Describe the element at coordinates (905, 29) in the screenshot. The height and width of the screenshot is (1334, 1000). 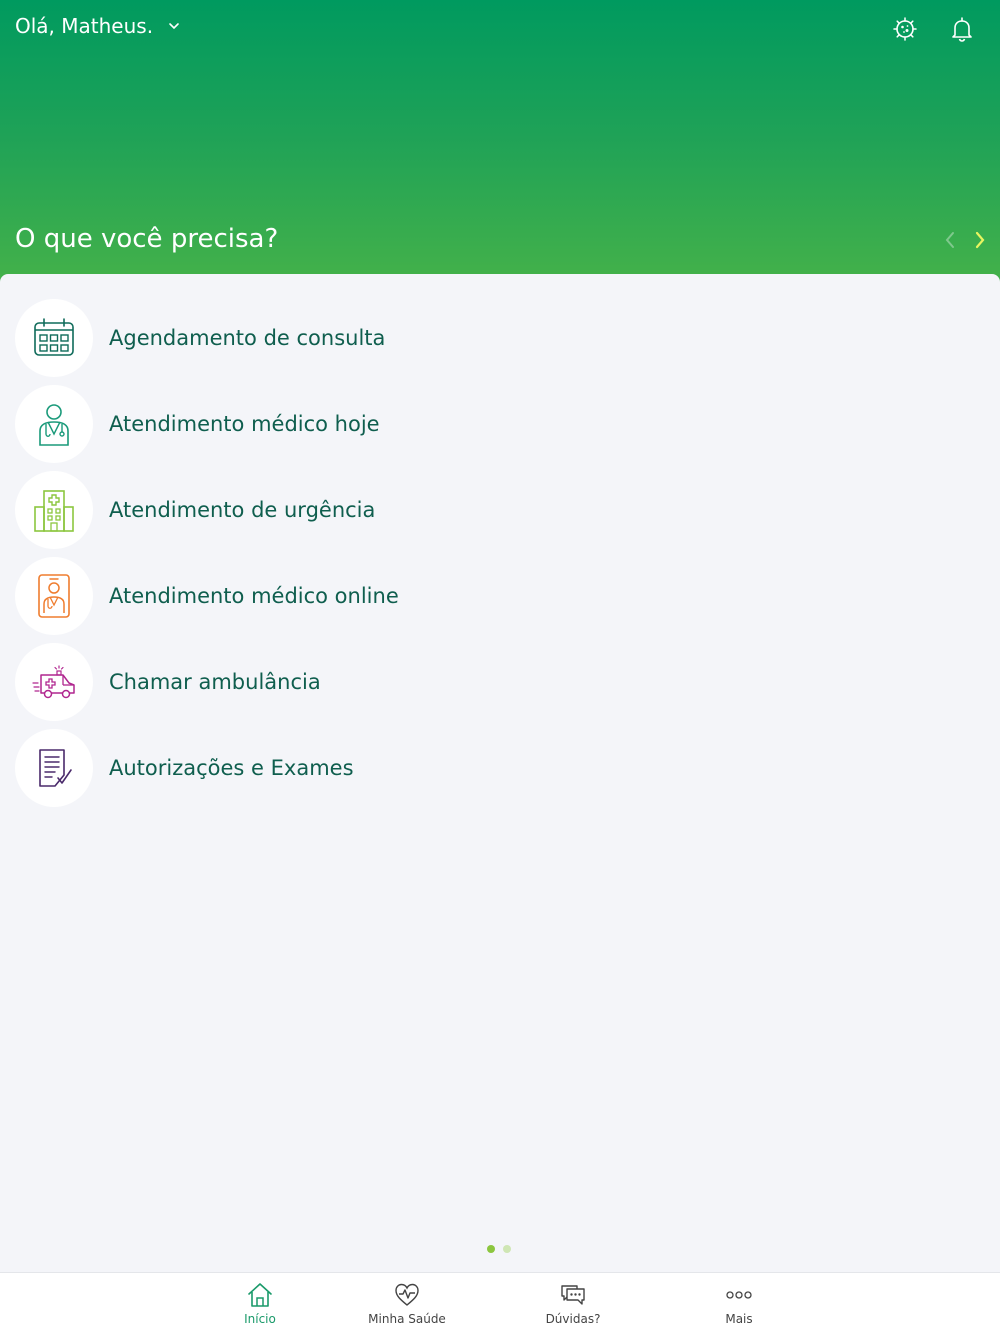
I see `virus-icon` at that location.